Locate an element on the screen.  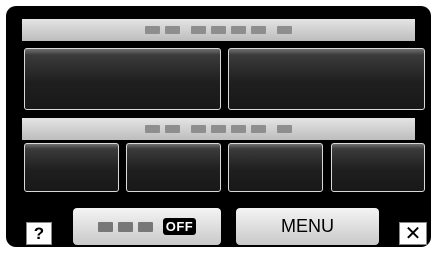
help-button: ? is located at coordinates (39, 233).